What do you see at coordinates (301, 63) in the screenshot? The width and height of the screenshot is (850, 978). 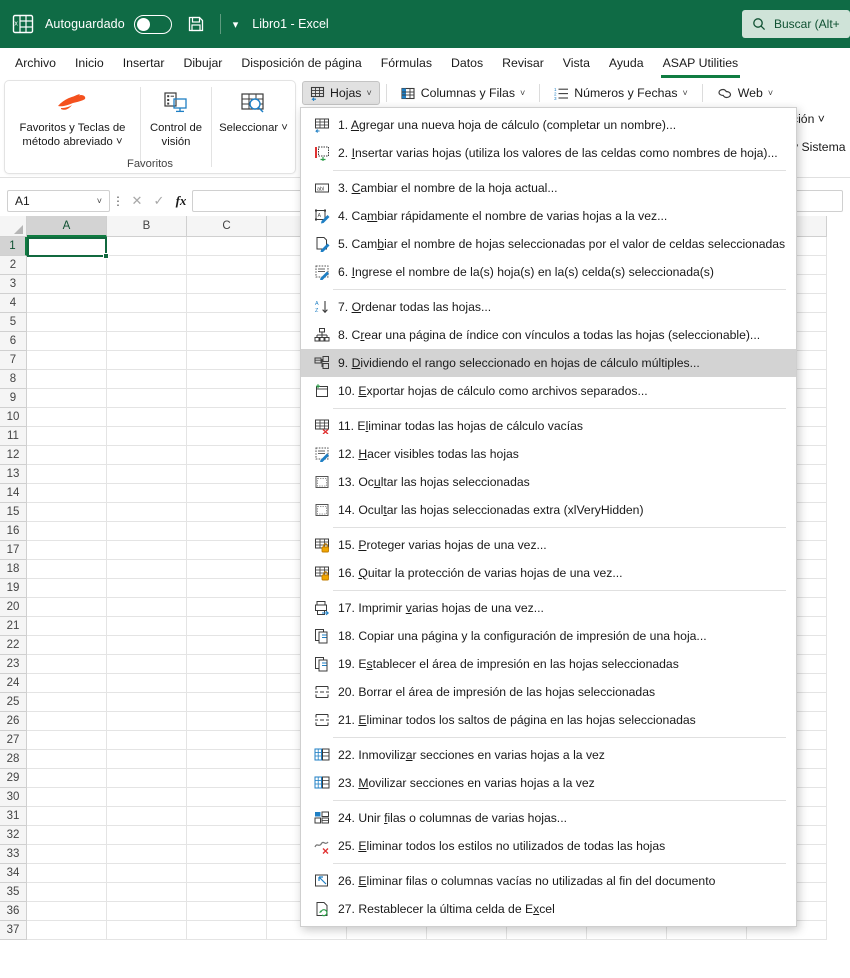 I see `tab-disposicion-de-pagina: Disposición de página` at bounding box center [301, 63].